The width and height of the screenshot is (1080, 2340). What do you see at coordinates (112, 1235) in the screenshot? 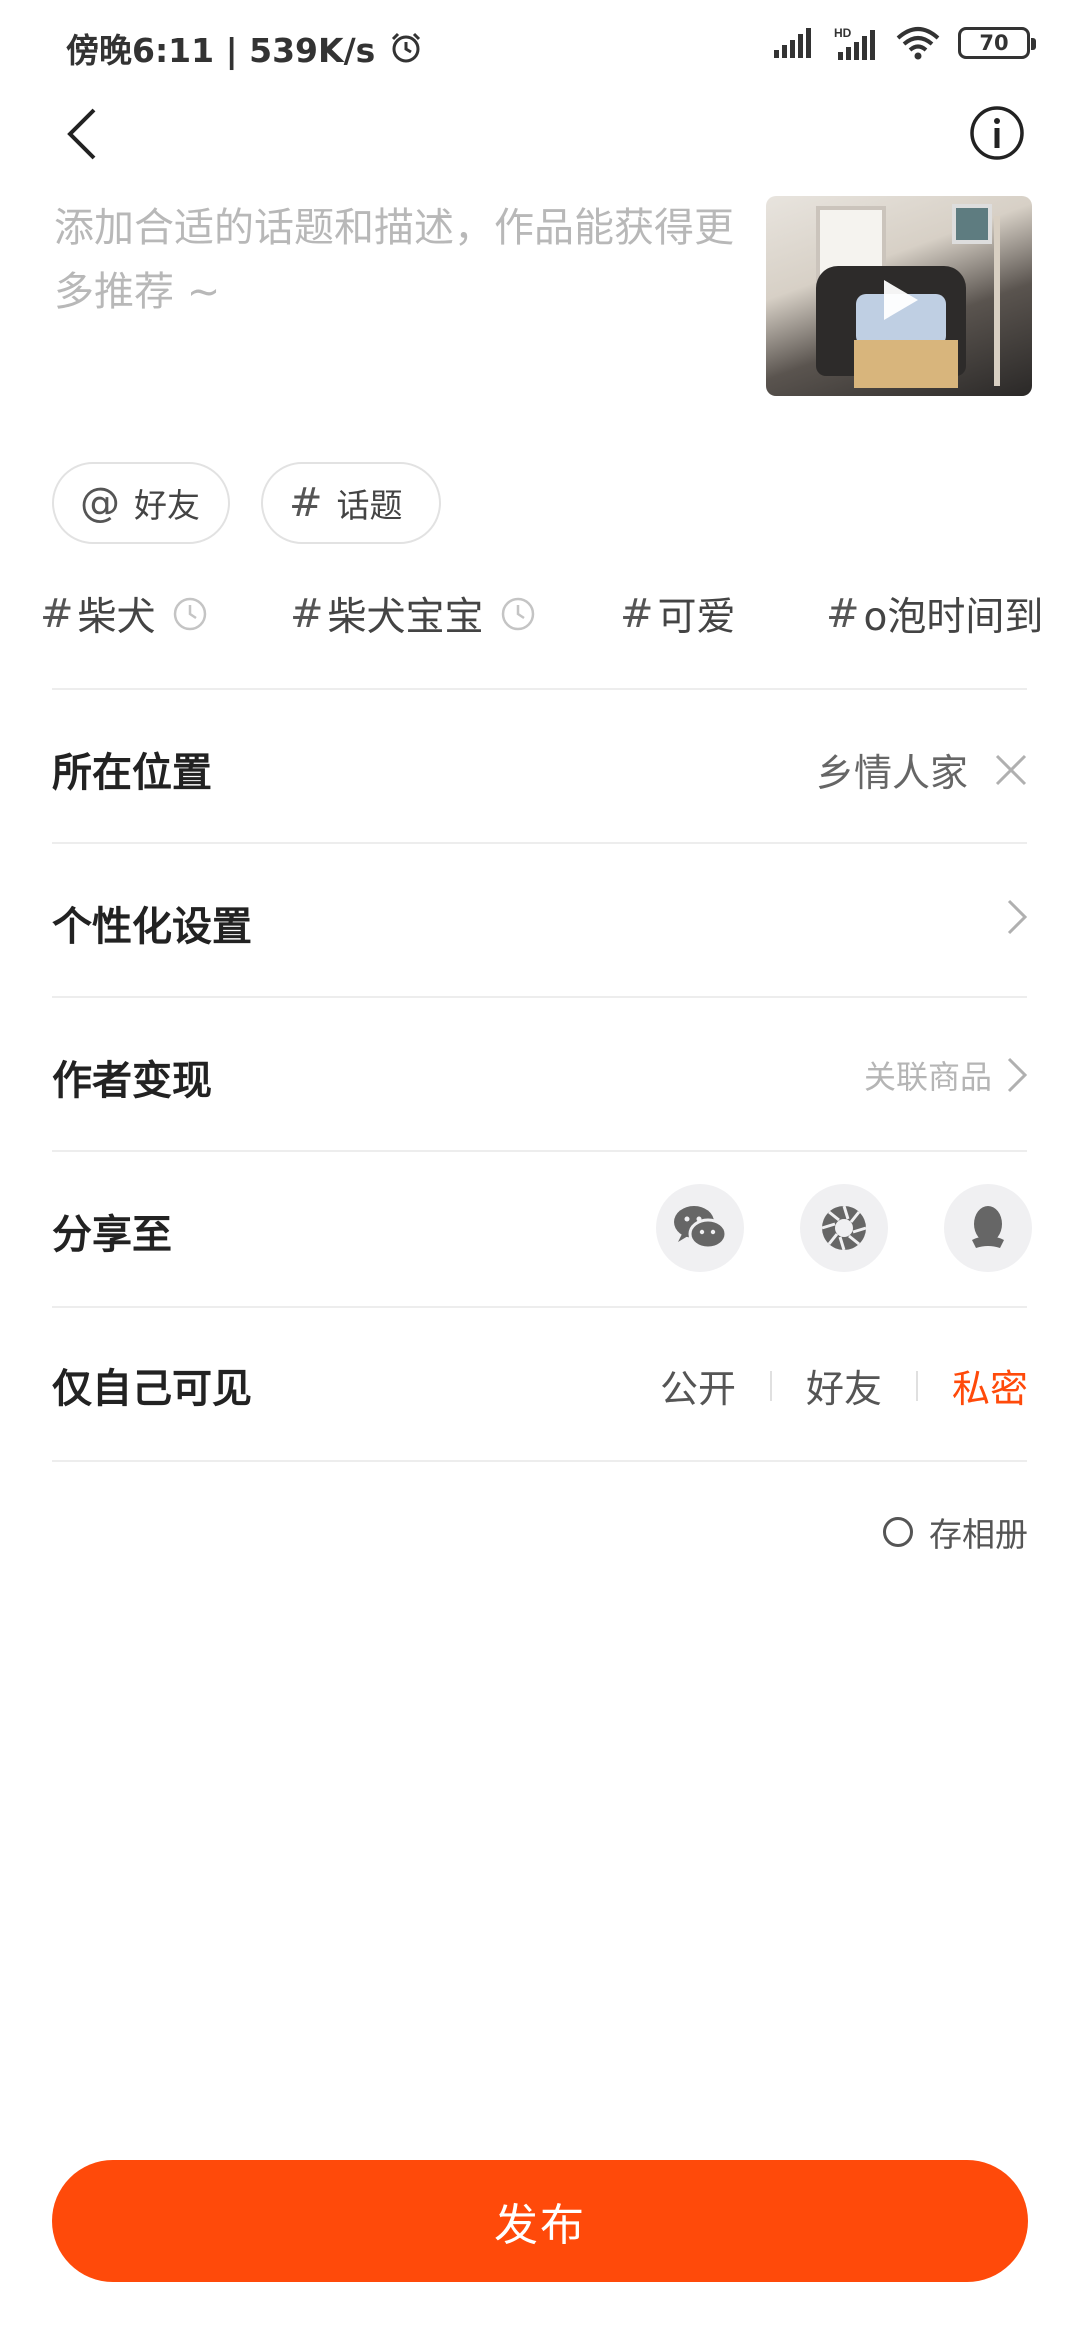
I see `share-label: 分享至` at bounding box center [112, 1235].